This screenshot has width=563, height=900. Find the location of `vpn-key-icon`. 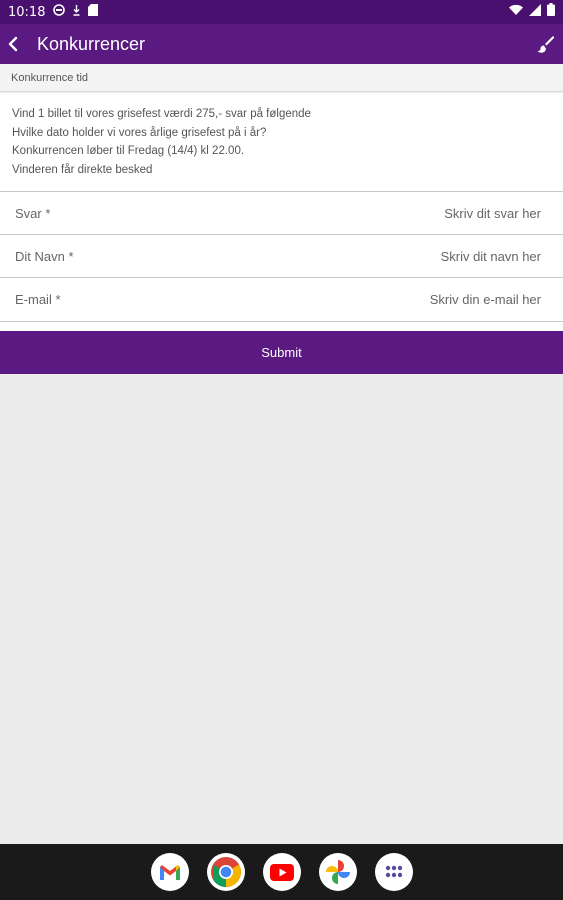

vpn-key-icon is located at coordinates (59, 12).